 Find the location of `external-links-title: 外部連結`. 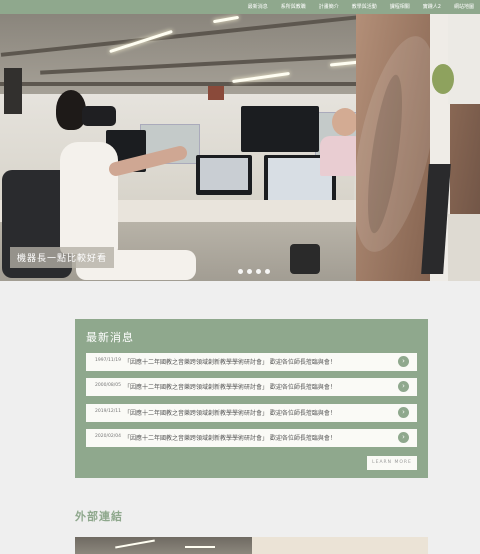

external-links-title: 外部連結 is located at coordinates (99, 516).